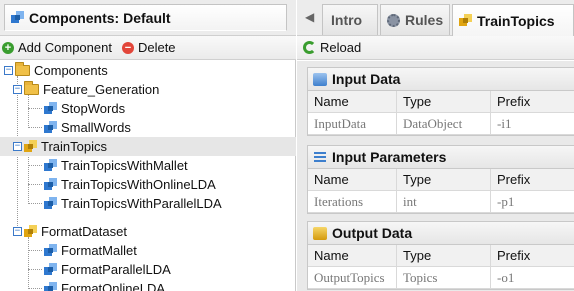 The width and height of the screenshot is (574, 291). I want to click on gear-icon, so click(393, 20).